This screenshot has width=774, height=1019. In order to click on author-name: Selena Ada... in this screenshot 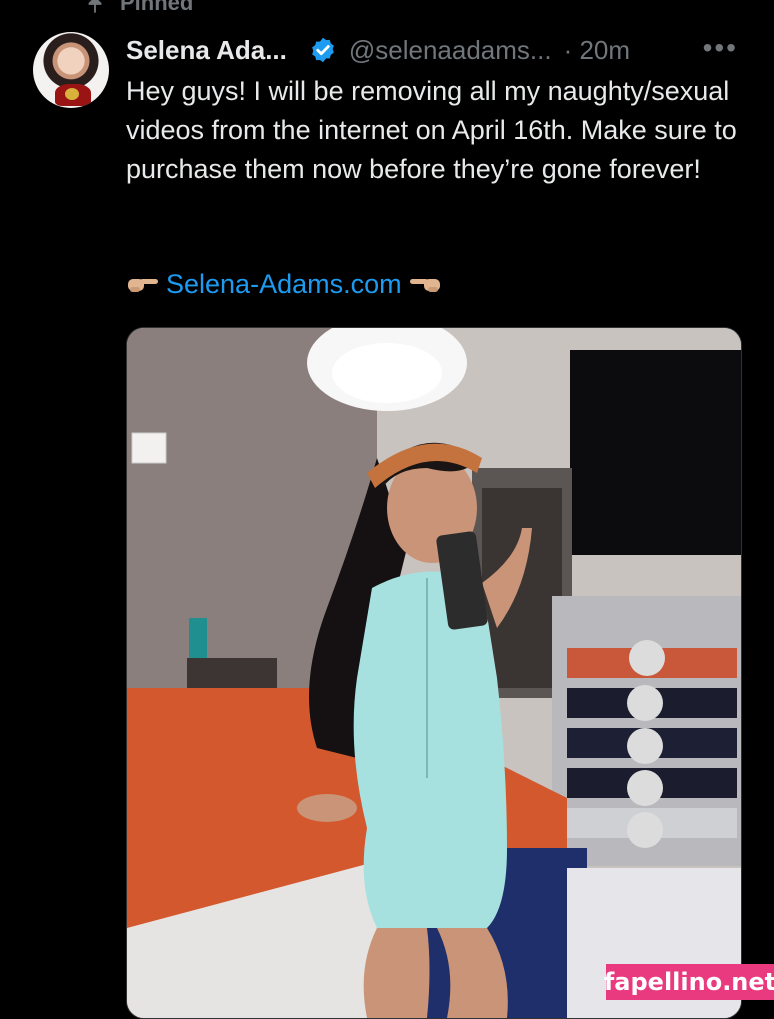, I will do `click(206, 50)`.